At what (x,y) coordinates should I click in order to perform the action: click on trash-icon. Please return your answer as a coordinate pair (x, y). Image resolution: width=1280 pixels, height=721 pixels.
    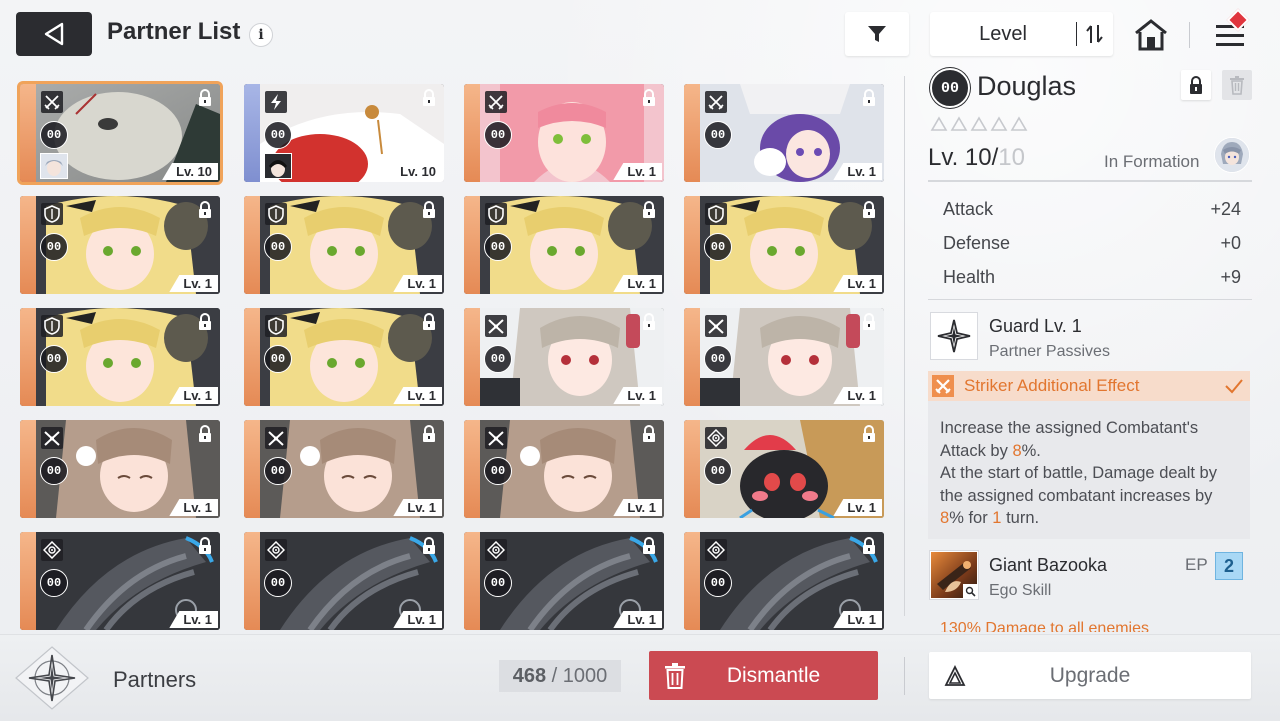
    Looking at the image, I should click on (1237, 85).